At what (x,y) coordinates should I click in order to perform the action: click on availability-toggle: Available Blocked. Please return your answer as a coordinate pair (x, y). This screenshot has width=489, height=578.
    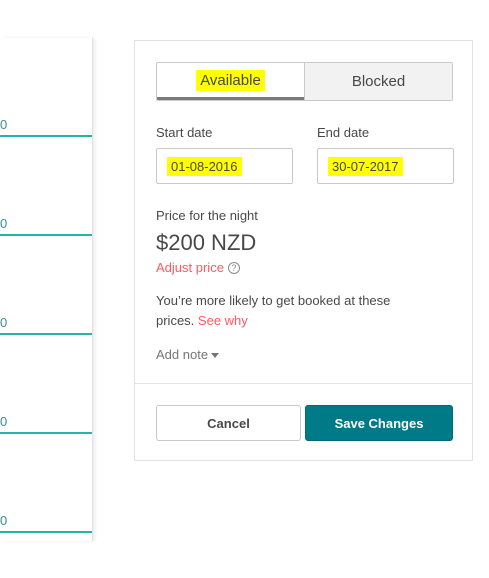
    Looking at the image, I should click on (304, 81).